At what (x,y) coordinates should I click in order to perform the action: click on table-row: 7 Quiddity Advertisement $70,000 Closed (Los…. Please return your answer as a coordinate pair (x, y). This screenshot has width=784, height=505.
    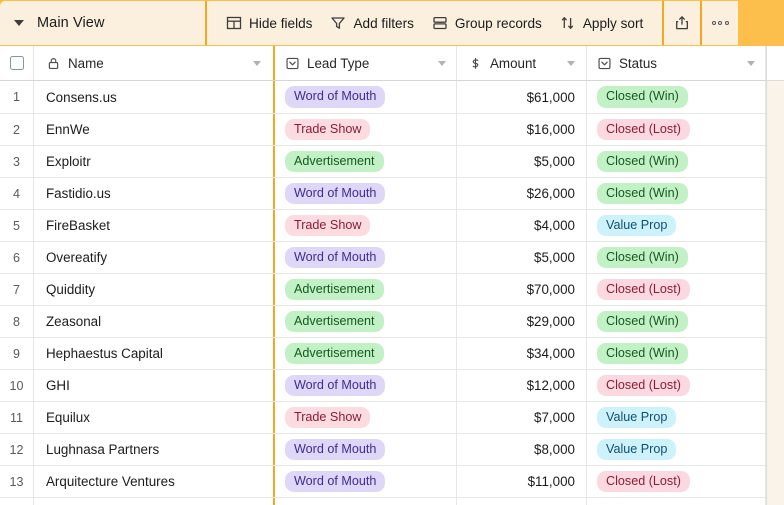
    Looking at the image, I should click on (392, 289).